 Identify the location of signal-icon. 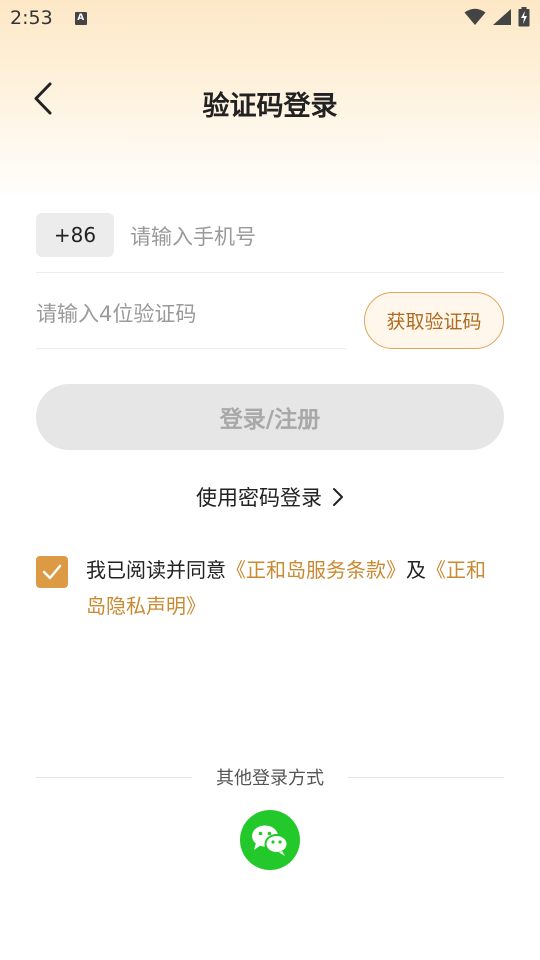
(502, 17).